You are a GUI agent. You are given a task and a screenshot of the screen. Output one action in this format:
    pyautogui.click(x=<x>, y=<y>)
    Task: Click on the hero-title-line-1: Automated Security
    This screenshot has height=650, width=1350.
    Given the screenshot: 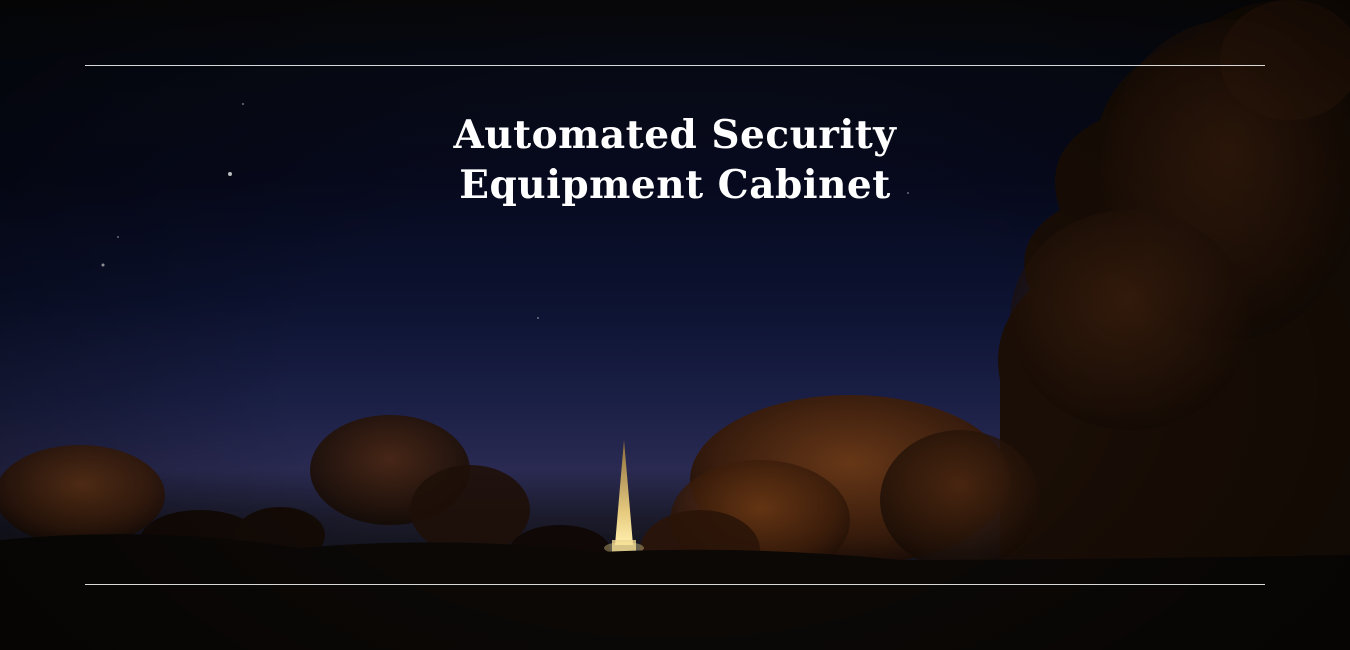 What is the action you would take?
    pyautogui.click(x=675, y=135)
    